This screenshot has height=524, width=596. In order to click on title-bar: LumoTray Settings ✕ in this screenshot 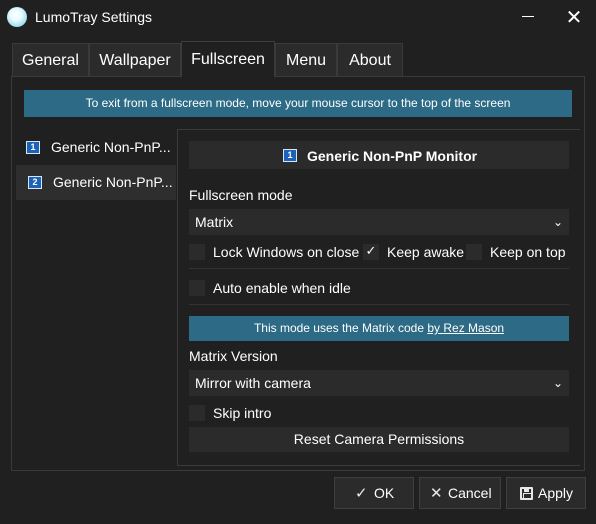, I will do `click(298, 17)`.